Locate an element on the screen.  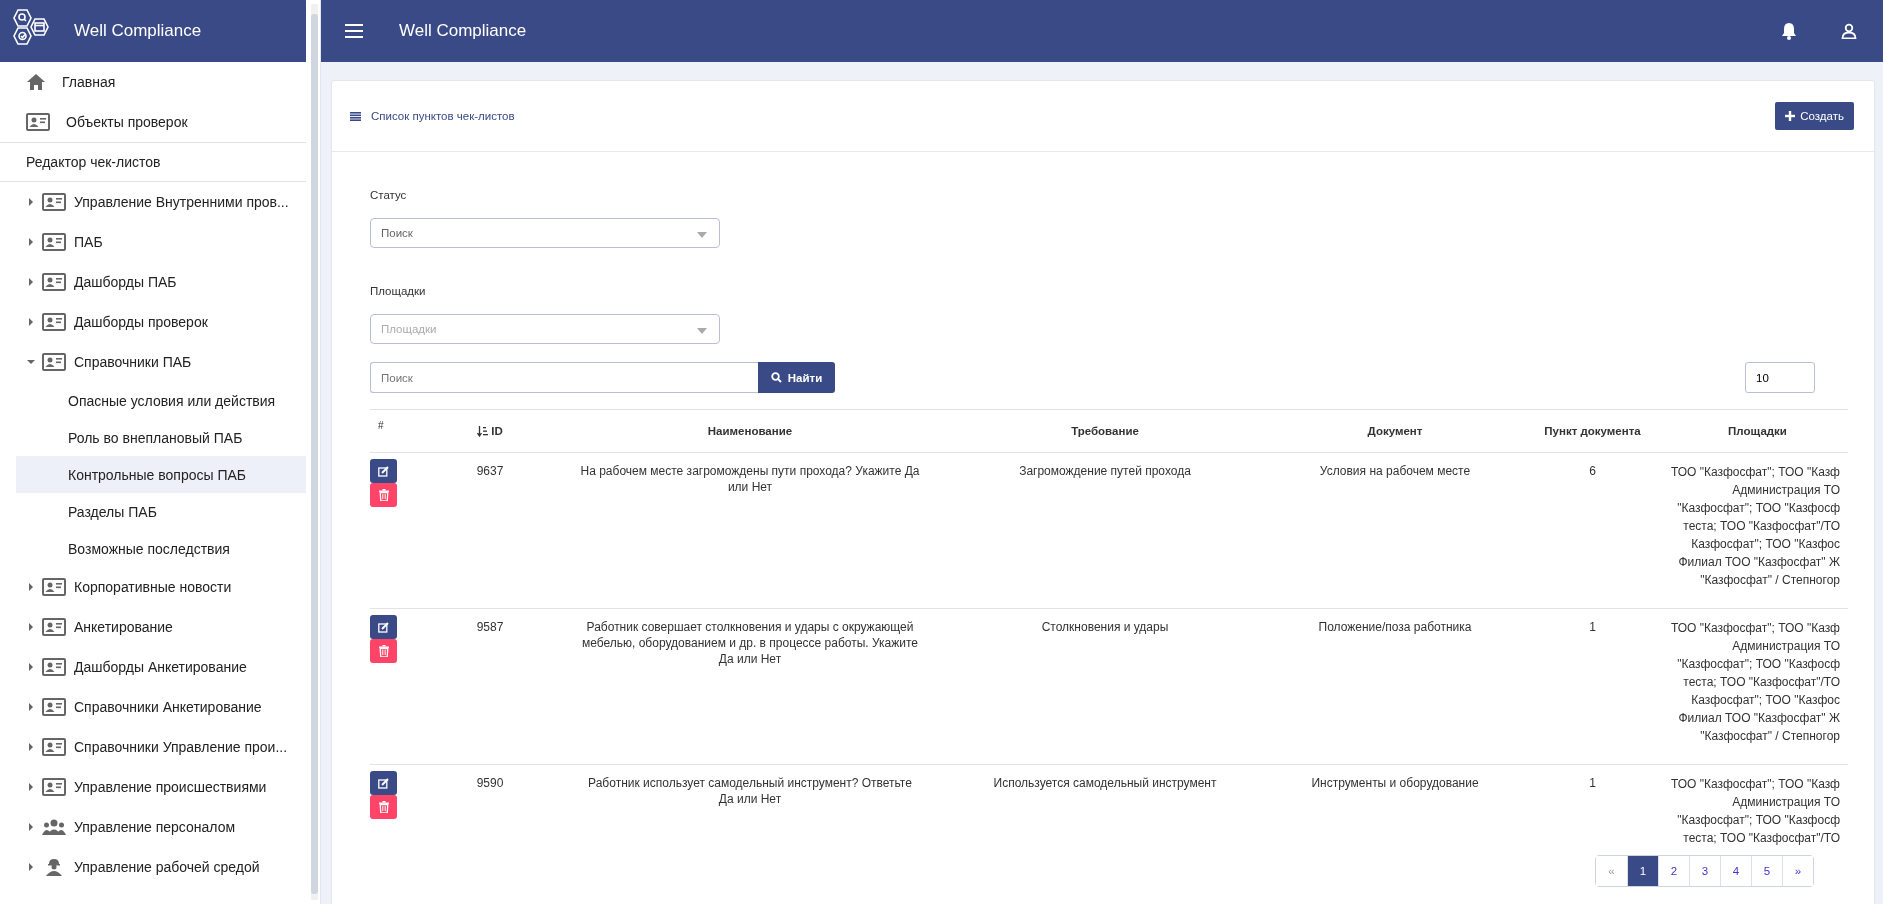
dropdown-field: Поиск is located at coordinates (545, 233).